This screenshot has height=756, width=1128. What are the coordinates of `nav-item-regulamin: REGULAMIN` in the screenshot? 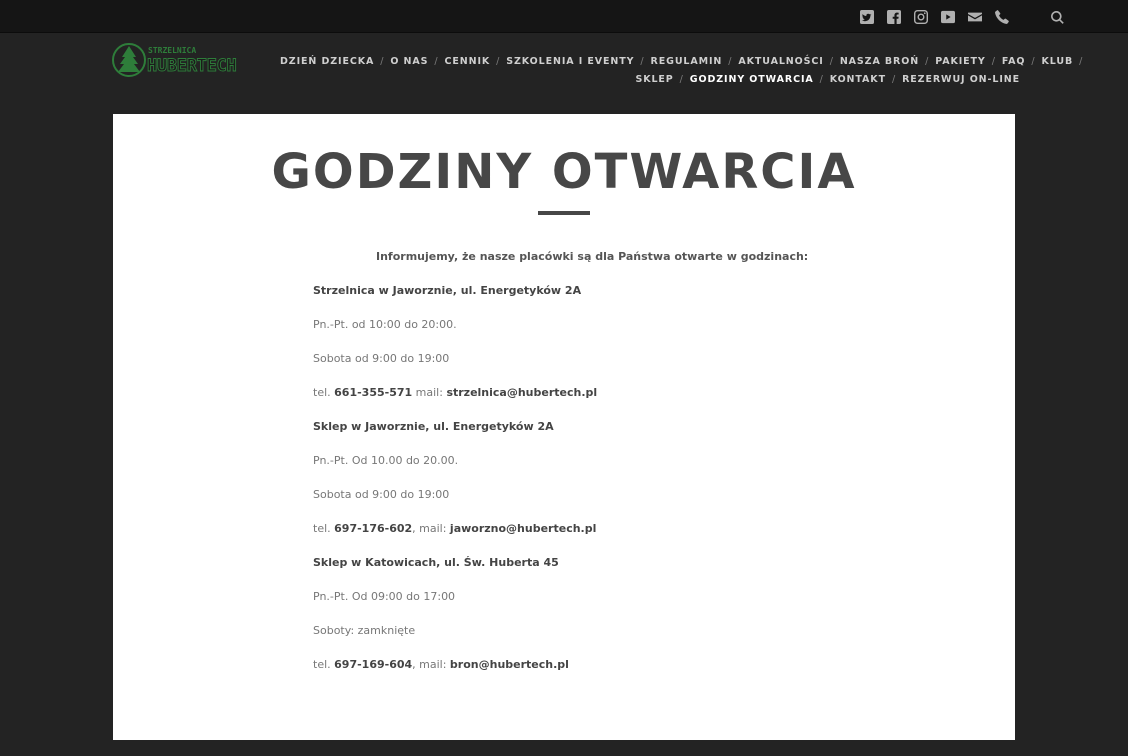 It's located at (687, 61).